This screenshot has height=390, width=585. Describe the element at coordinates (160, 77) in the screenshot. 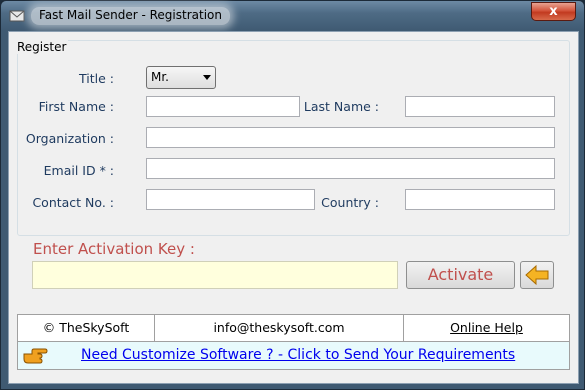

I see `title-select-value: Mr.` at that location.